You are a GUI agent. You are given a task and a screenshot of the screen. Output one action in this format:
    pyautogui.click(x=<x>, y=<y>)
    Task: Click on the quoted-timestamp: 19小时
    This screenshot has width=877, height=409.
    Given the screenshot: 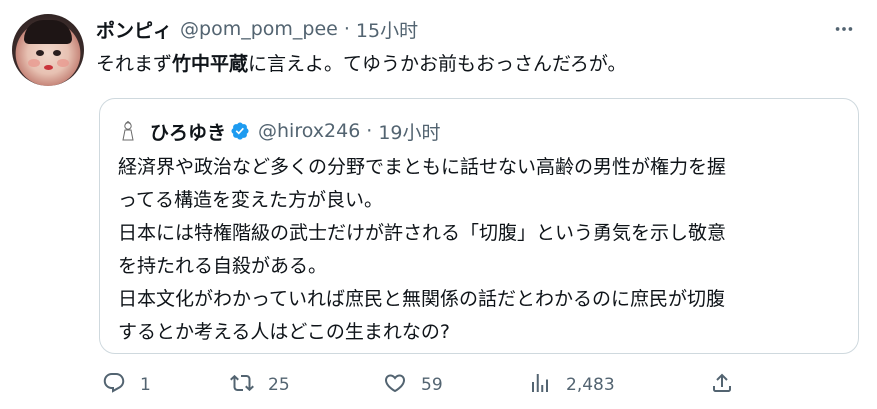 What is the action you would take?
    pyautogui.click(x=409, y=131)
    